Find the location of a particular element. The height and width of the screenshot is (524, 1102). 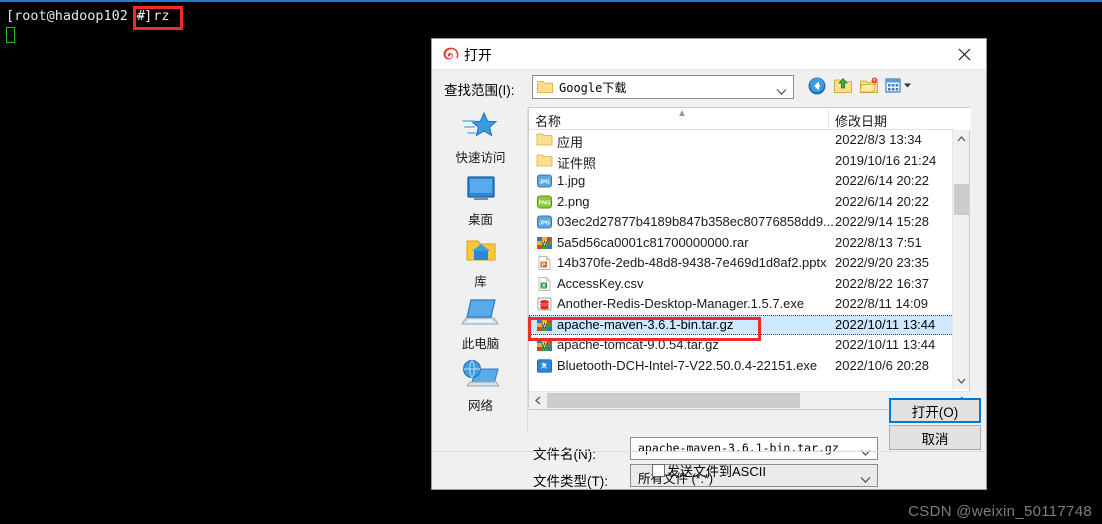

cancel-button: 取消 is located at coordinates (935, 437).